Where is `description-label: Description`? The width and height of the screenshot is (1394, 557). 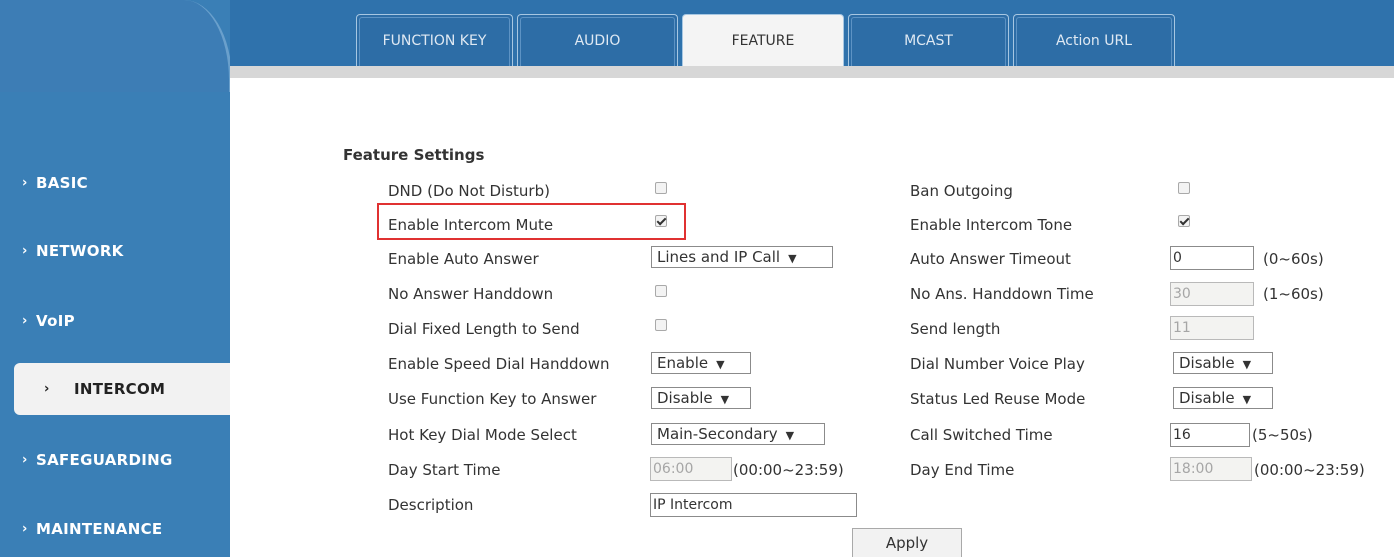
description-label: Description is located at coordinates (431, 505).